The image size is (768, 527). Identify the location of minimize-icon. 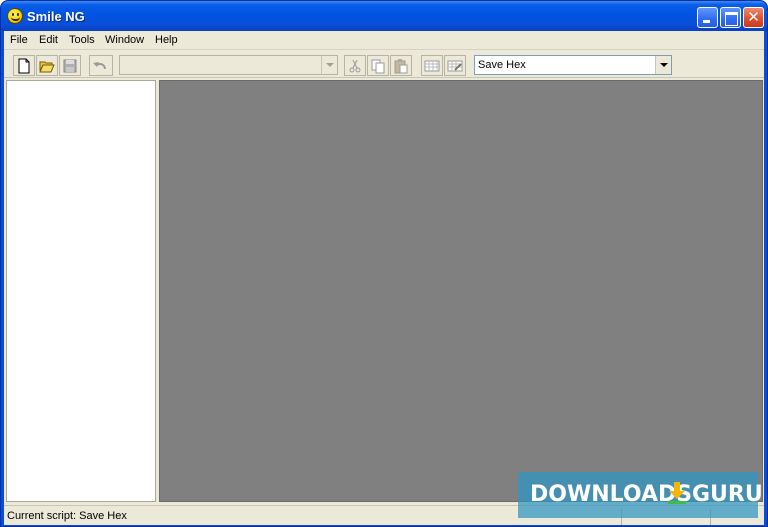
(707, 17).